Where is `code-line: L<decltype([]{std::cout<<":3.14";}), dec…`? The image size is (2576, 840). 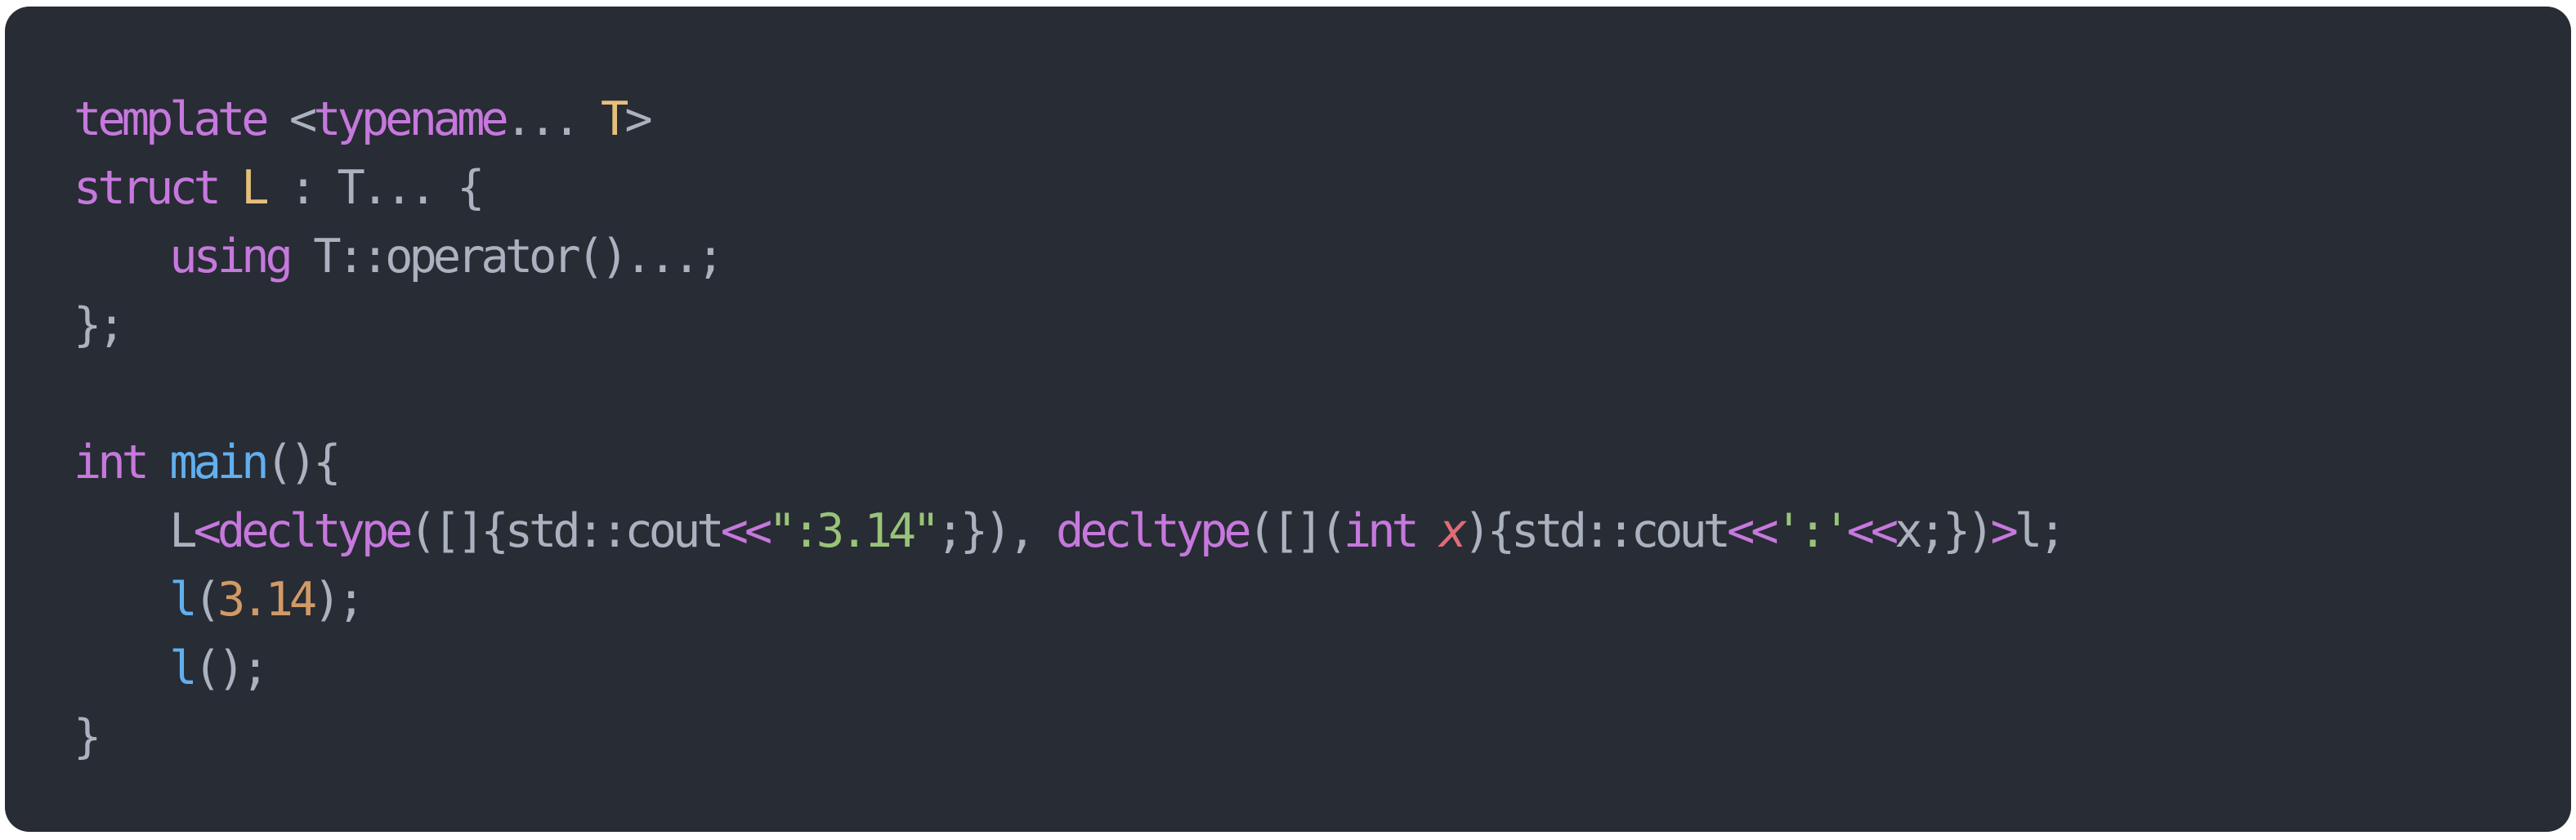
code-line: L<decltype([]{std::cout<<":3.14";}), dec… is located at coordinates (1070, 531).